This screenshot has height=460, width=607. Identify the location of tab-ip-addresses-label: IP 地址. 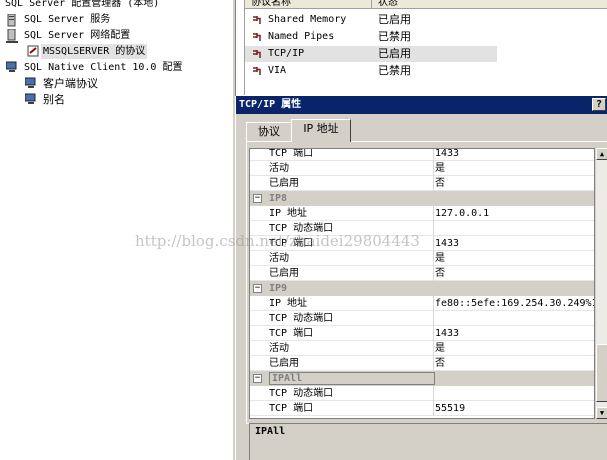
(321, 128).